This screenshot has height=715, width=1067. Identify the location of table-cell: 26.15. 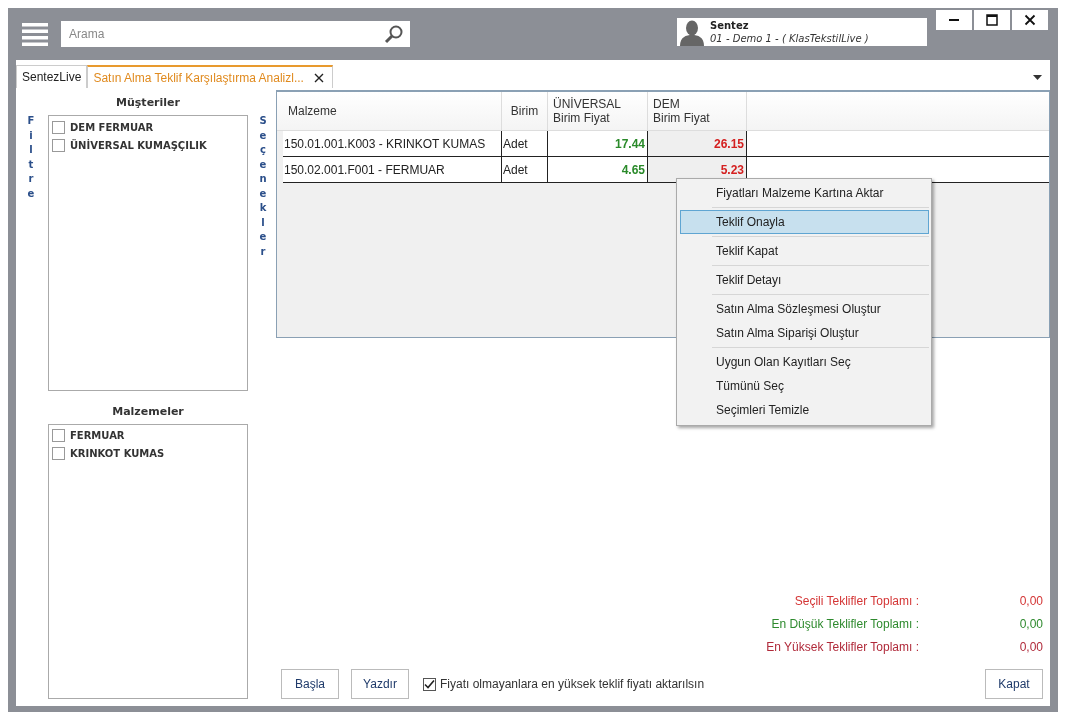
(697, 143).